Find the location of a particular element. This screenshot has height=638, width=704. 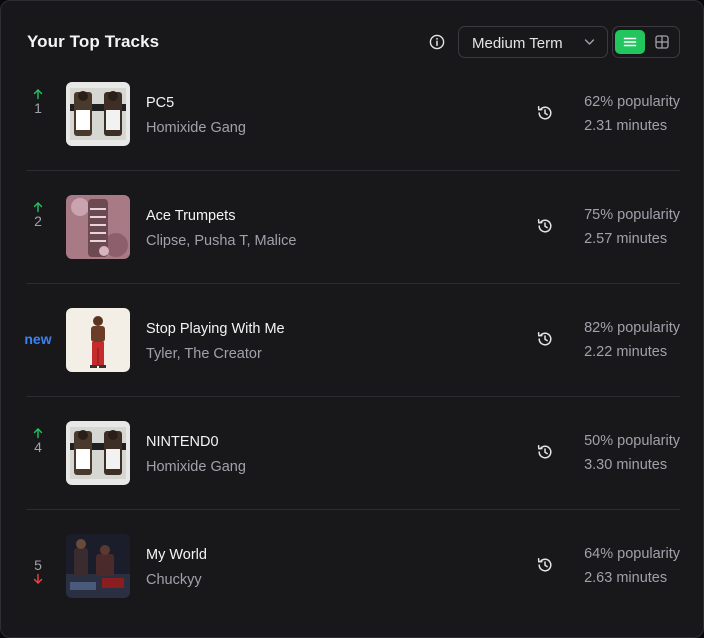

duration: 2.57 minutes is located at coordinates (626, 239).